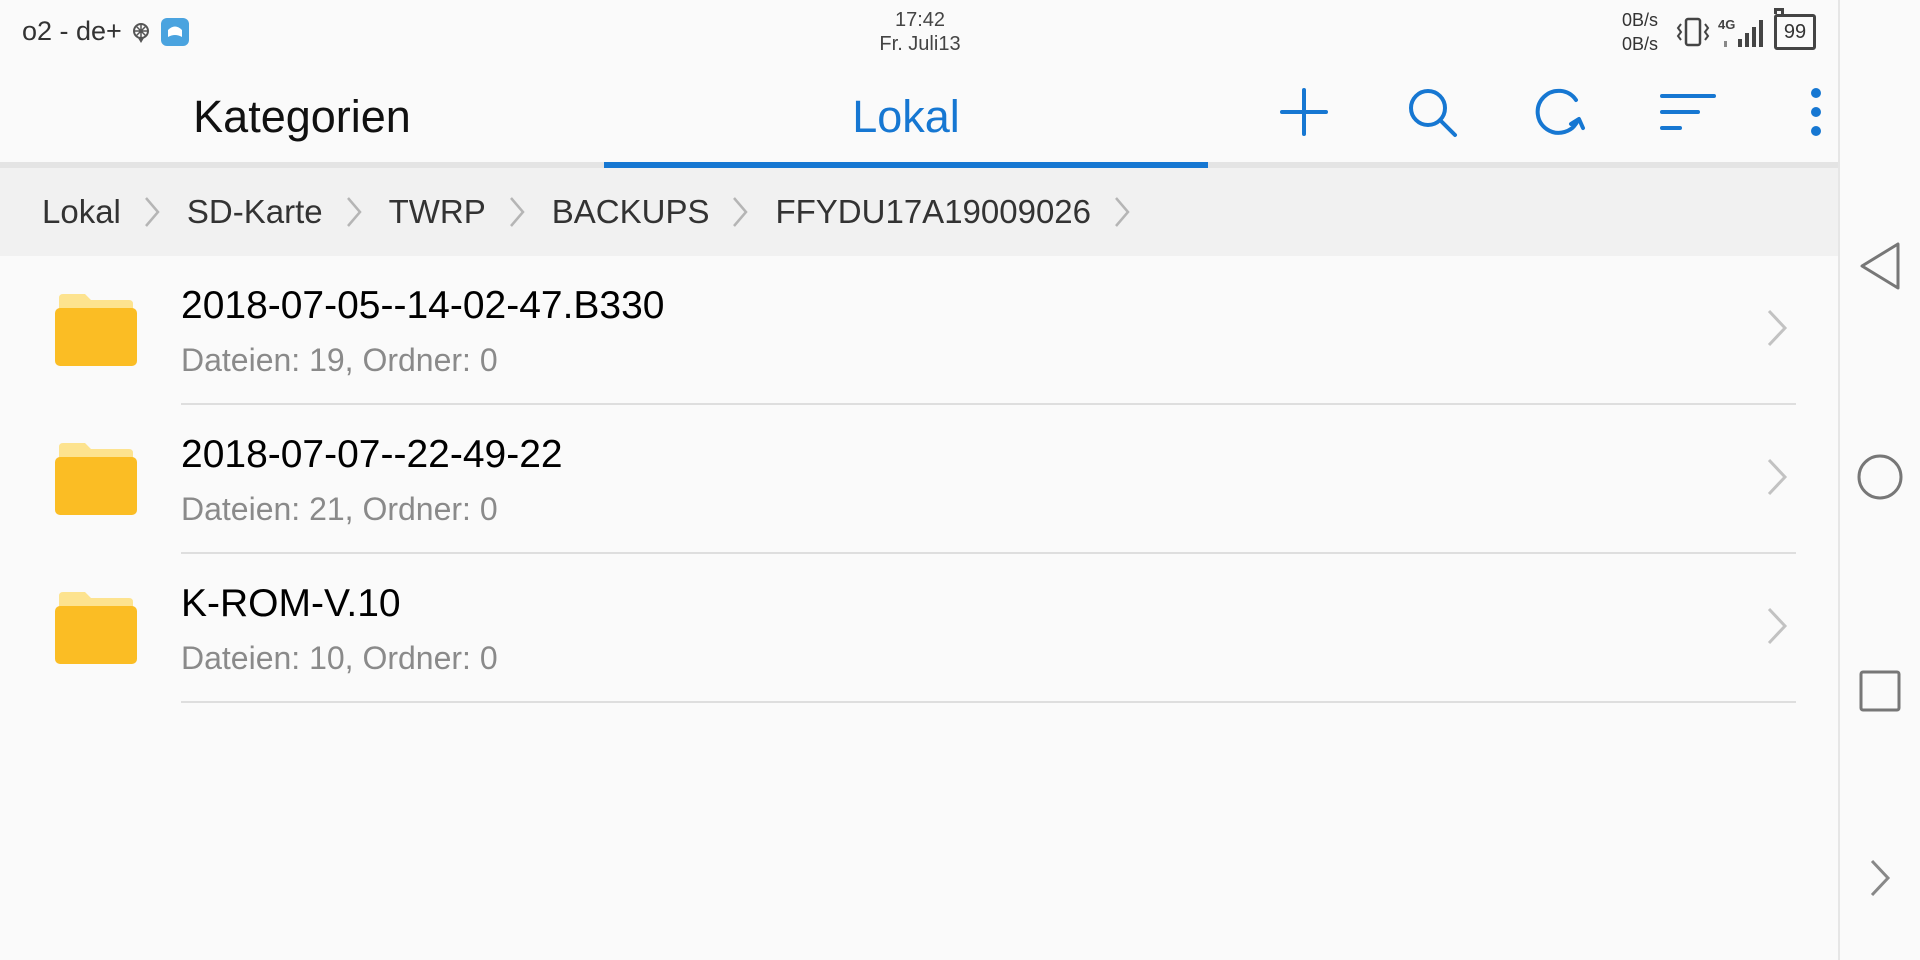 This screenshot has height=960, width=1920. Describe the element at coordinates (1639, 44) in the screenshot. I see `speed-down-label: 0B/s` at that location.